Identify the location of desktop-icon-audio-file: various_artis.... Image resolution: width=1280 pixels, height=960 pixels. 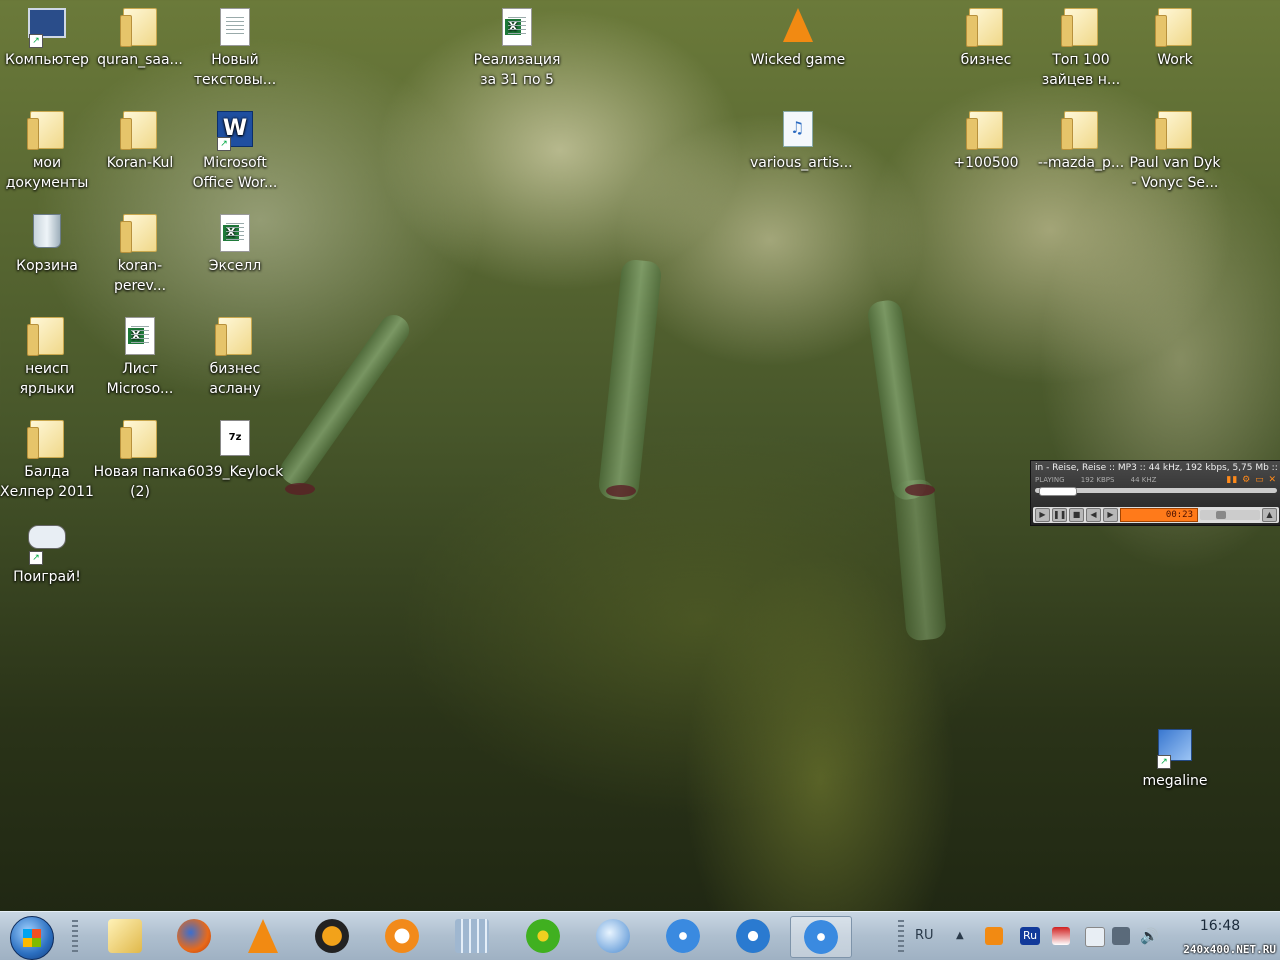
(801, 138).